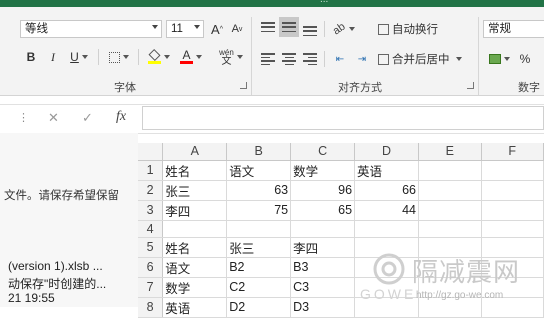 The height and width of the screenshot is (318, 544). Describe the element at coordinates (386, 170) in the screenshot. I see `cell-d1: 英语` at that location.